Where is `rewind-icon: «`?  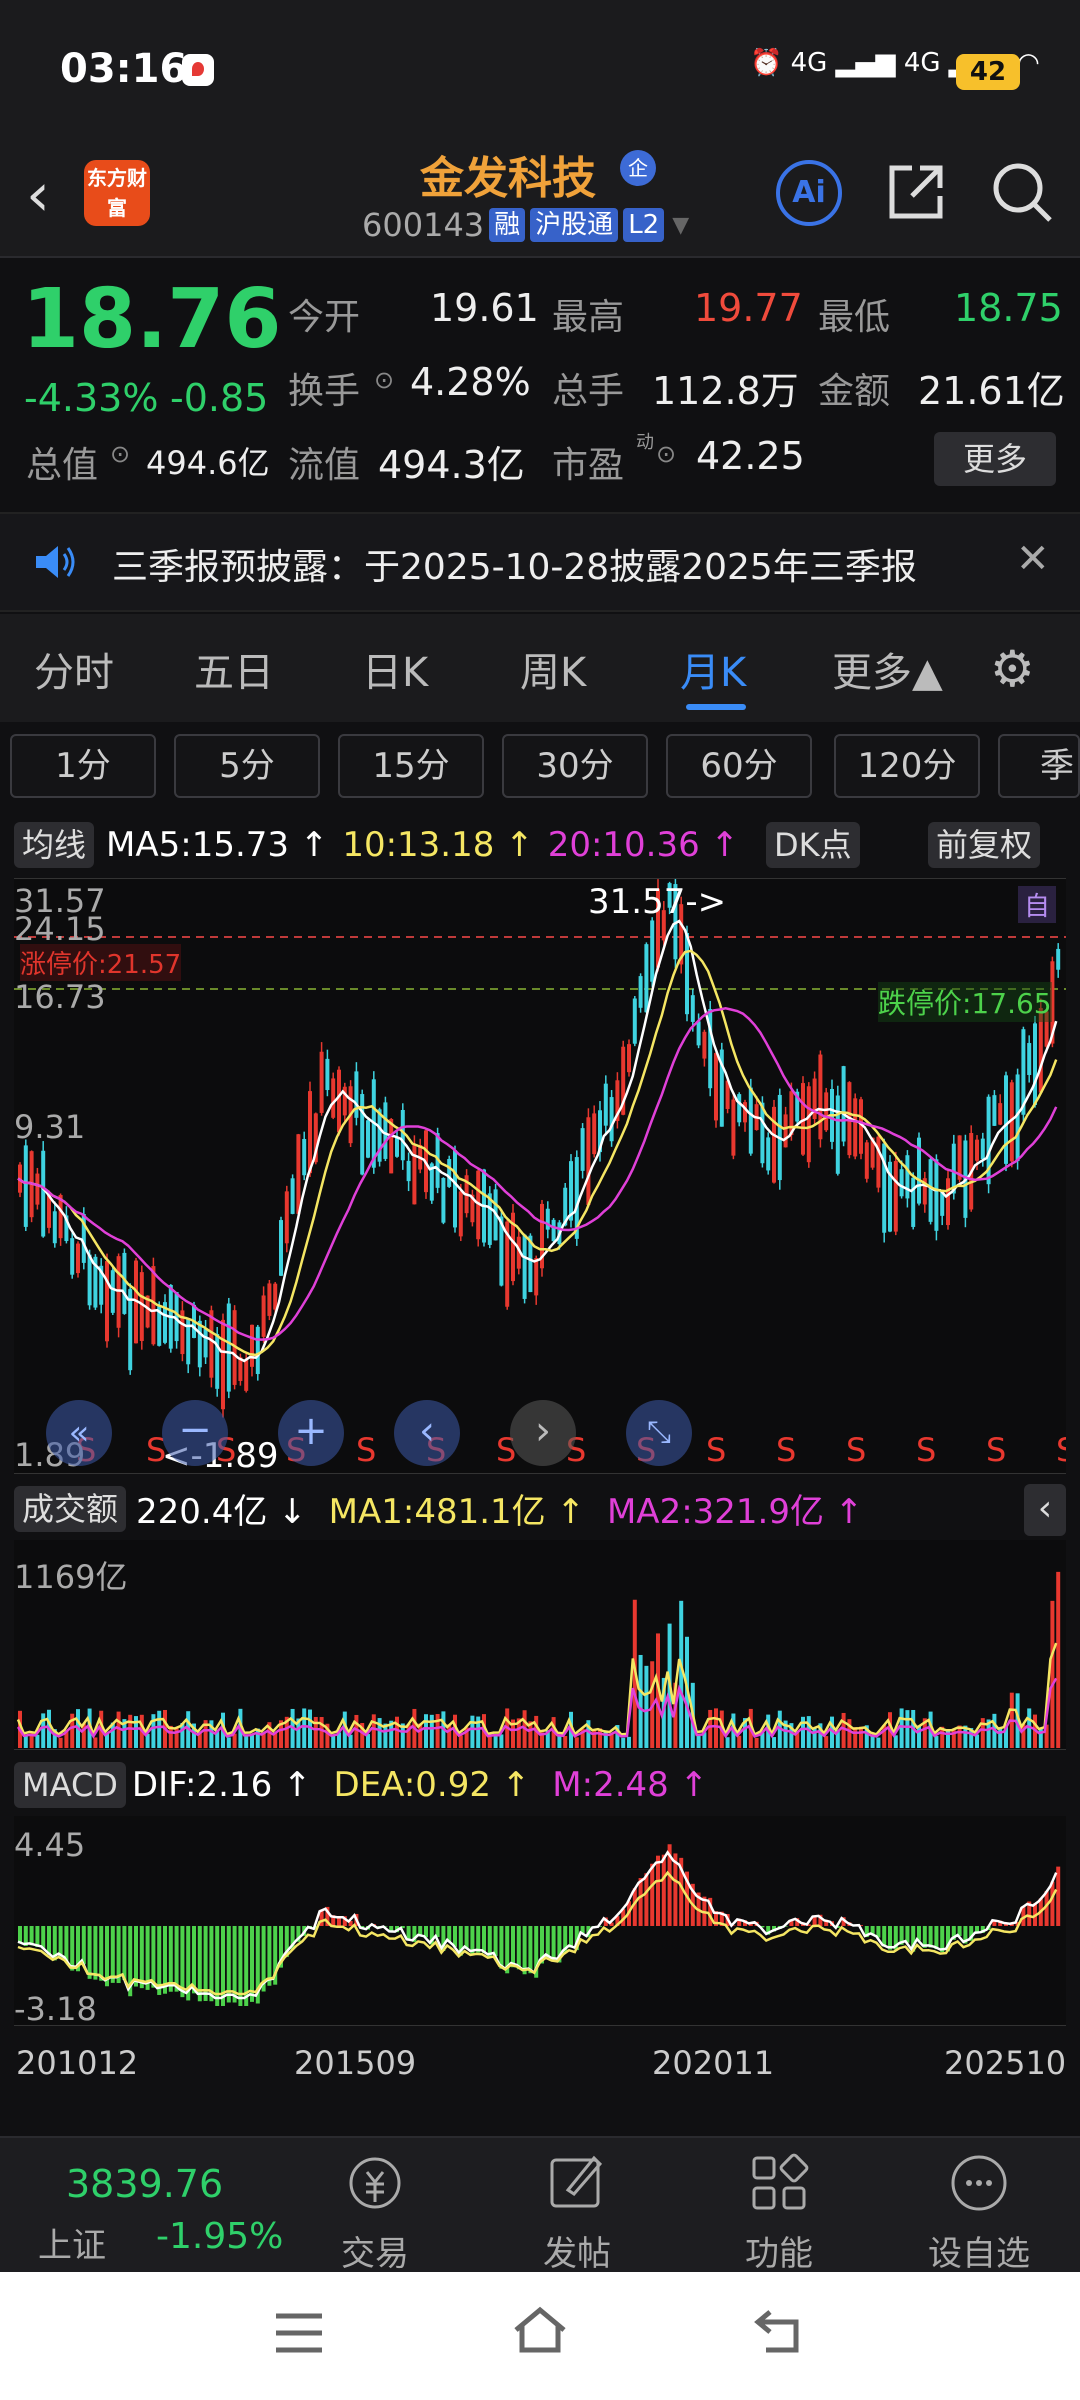 rewind-icon: « is located at coordinates (79, 1433).